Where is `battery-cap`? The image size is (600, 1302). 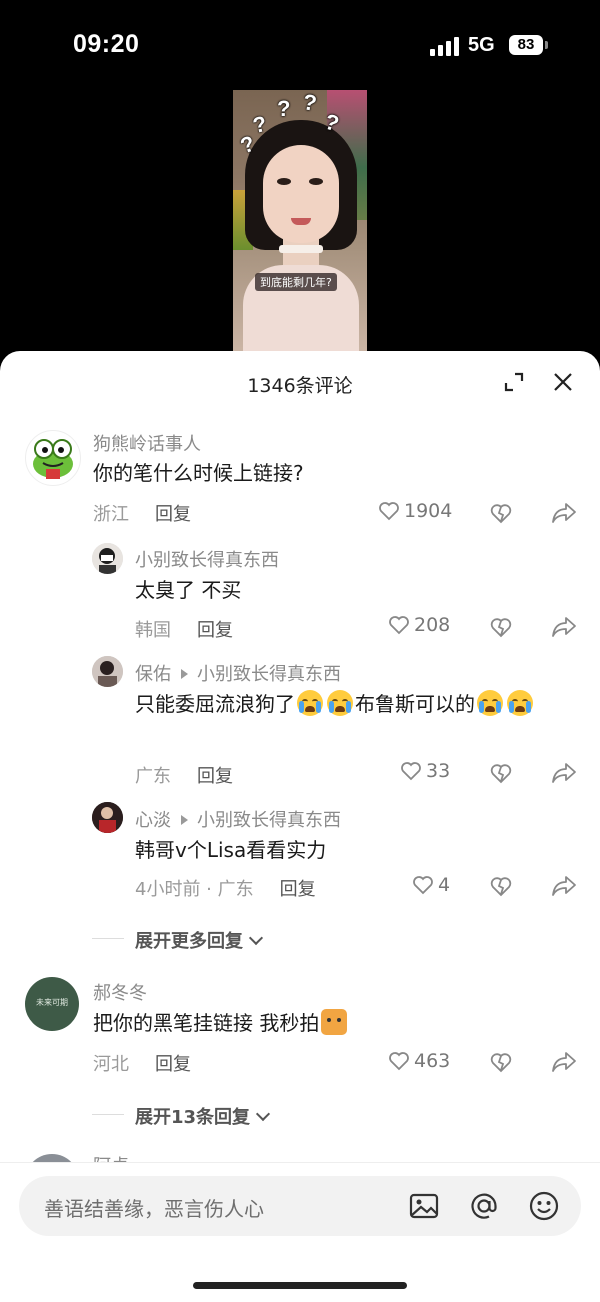
battery-cap is located at coordinates (546, 45).